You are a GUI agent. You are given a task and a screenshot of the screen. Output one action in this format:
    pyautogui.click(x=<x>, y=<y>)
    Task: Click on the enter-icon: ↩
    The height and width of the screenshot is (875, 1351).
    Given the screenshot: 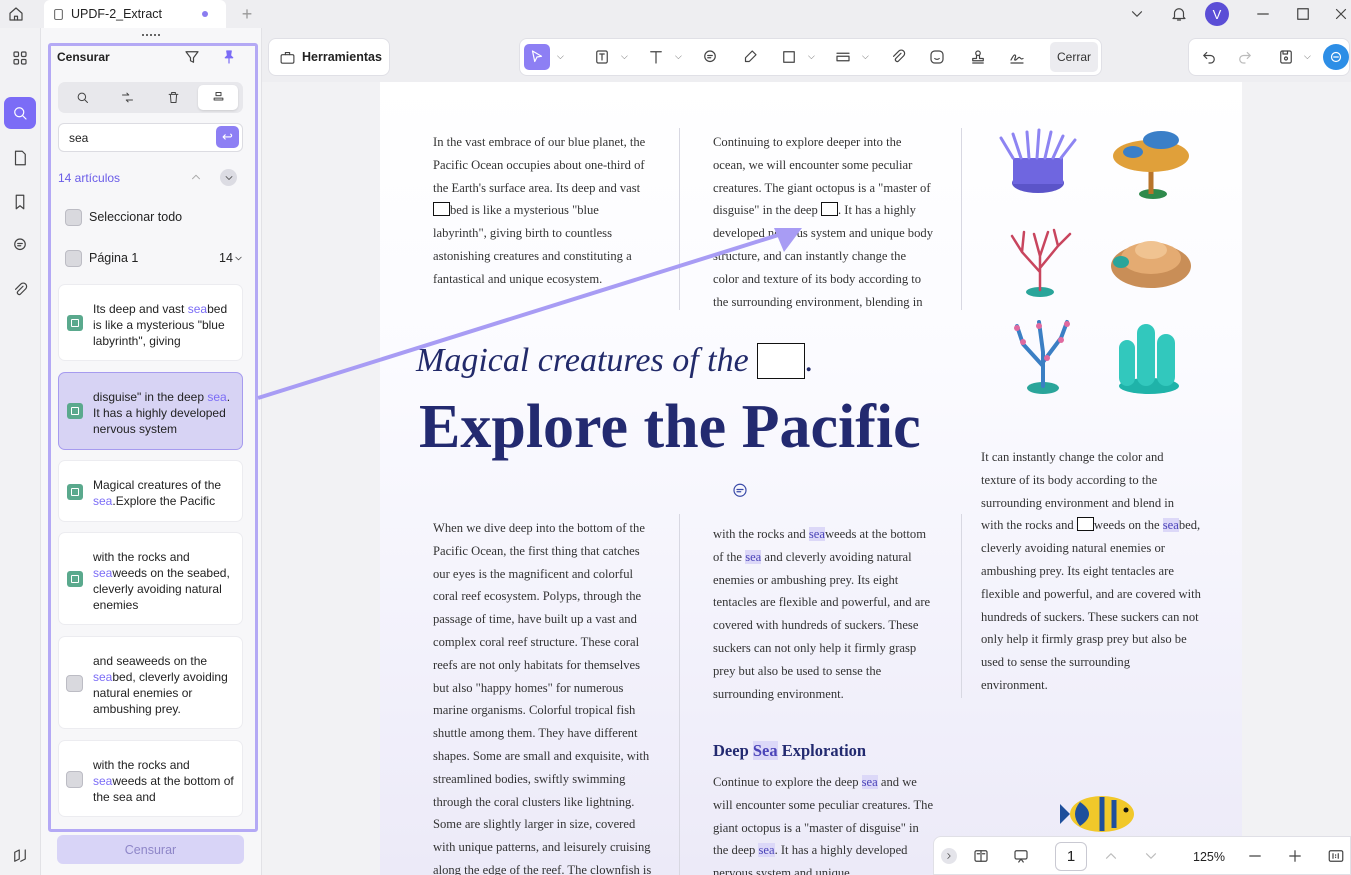 What is the action you would take?
    pyautogui.click(x=227, y=137)
    